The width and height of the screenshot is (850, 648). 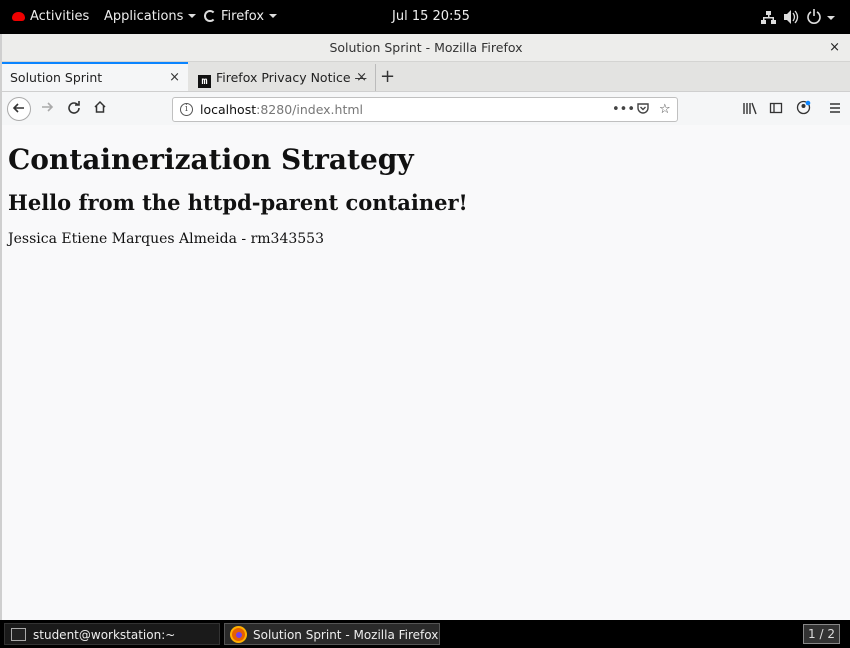 I want to click on back-button, so click(x=19, y=109).